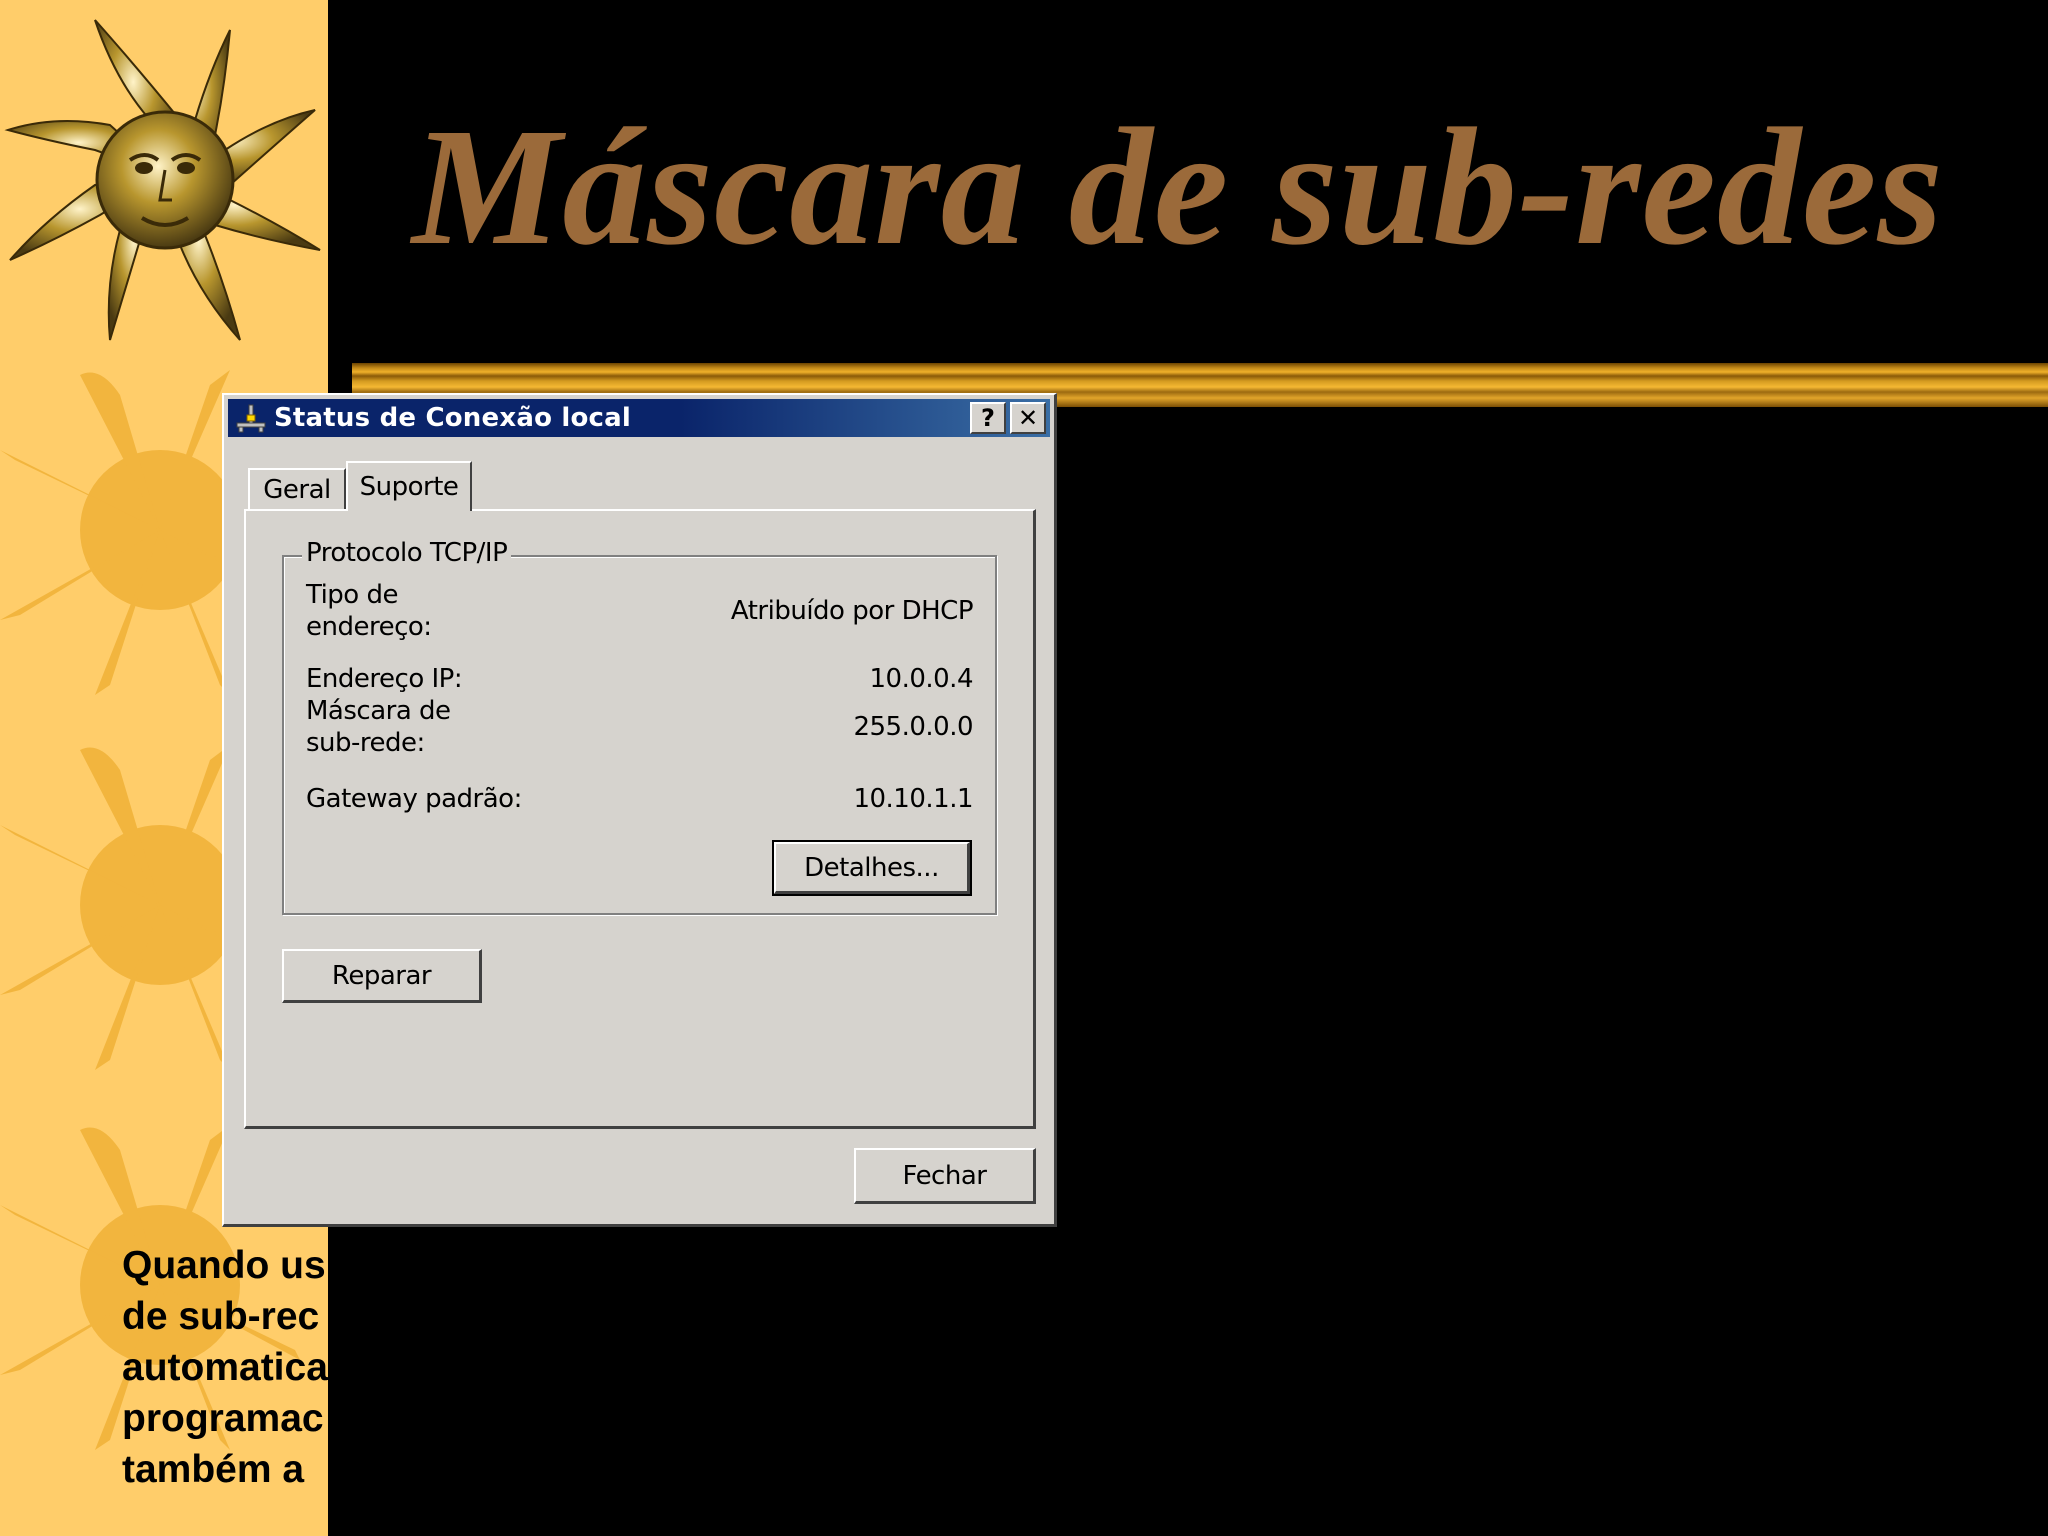 This screenshot has height=1536, width=2048. I want to click on info-row-subnet-mask: Máscara de sub-rede: 255.0.0.0, so click(639, 727).